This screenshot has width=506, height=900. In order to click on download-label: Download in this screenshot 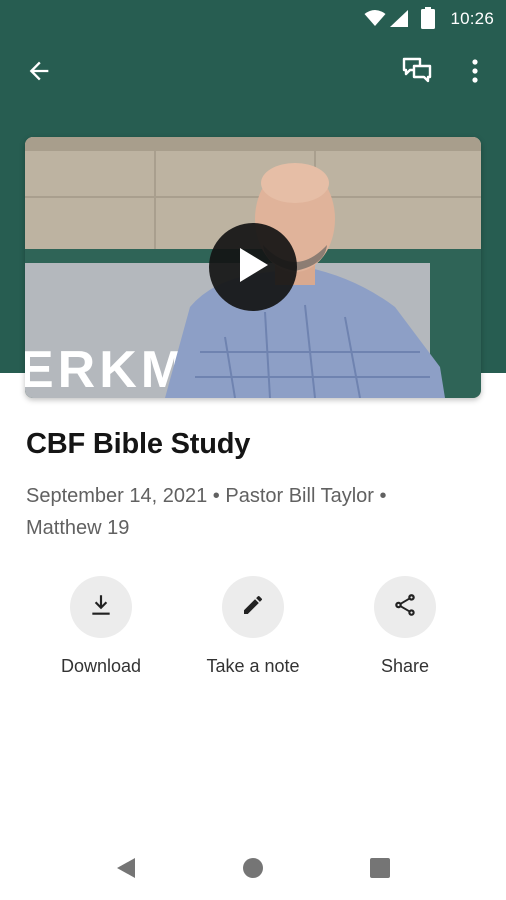, I will do `click(101, 666)`.